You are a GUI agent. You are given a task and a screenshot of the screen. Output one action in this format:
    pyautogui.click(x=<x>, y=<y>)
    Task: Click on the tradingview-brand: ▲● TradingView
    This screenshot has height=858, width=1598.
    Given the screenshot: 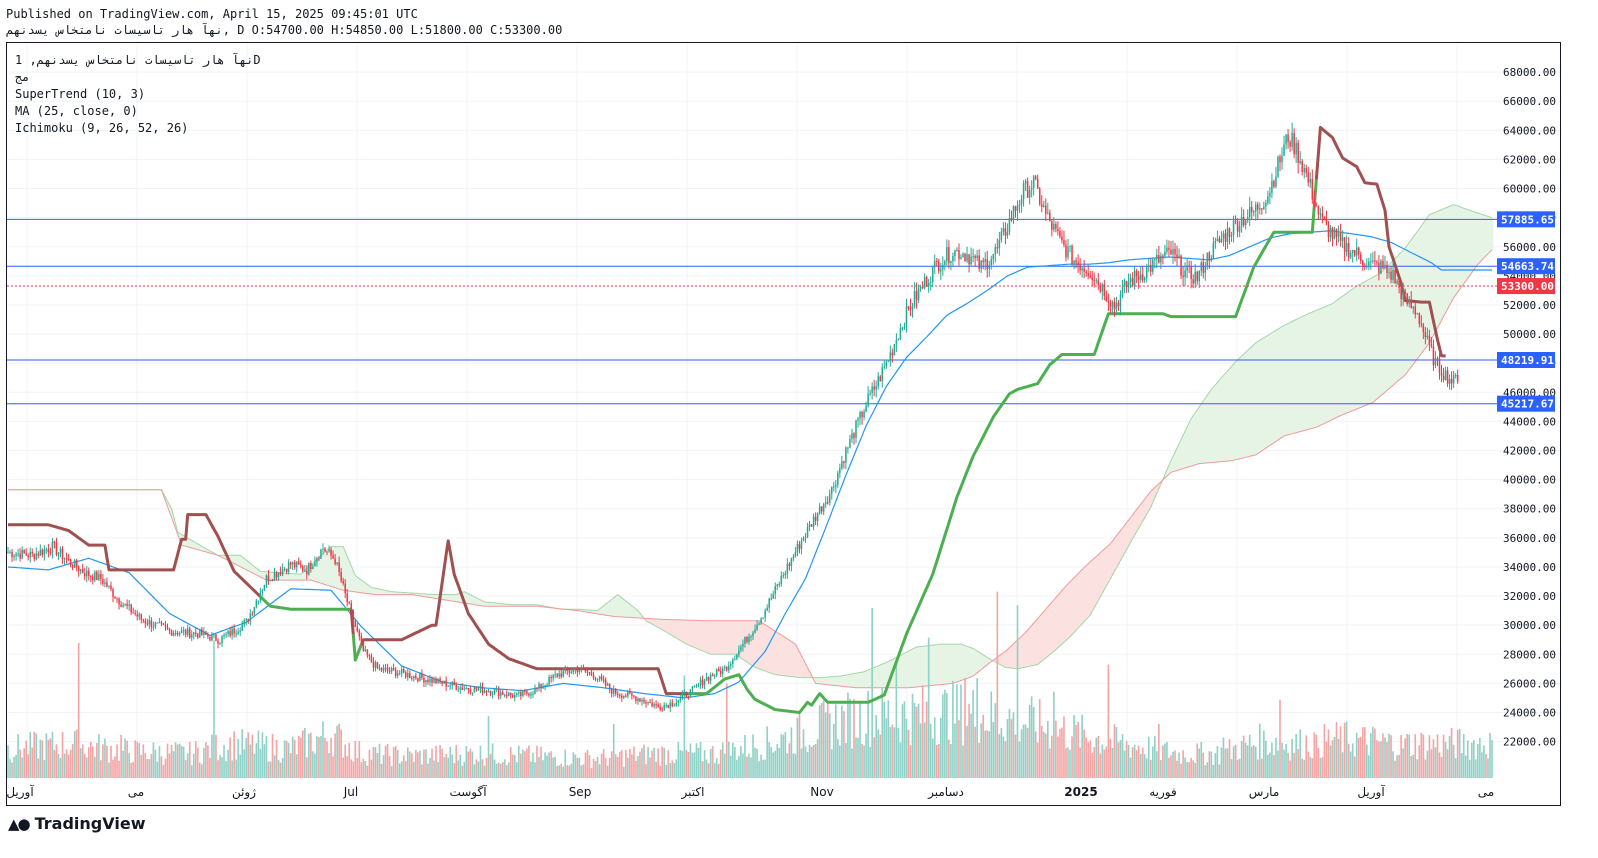 What is the action you would take?
    pyautogui.click(x=76, y=823)
    